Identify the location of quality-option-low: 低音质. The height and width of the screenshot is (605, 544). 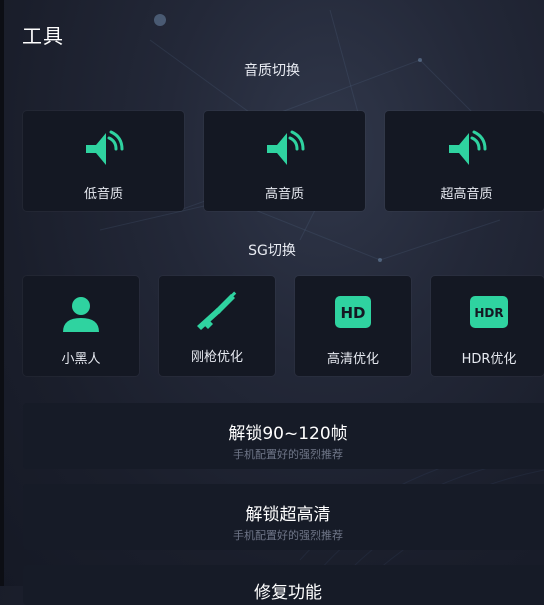
(103, 161).